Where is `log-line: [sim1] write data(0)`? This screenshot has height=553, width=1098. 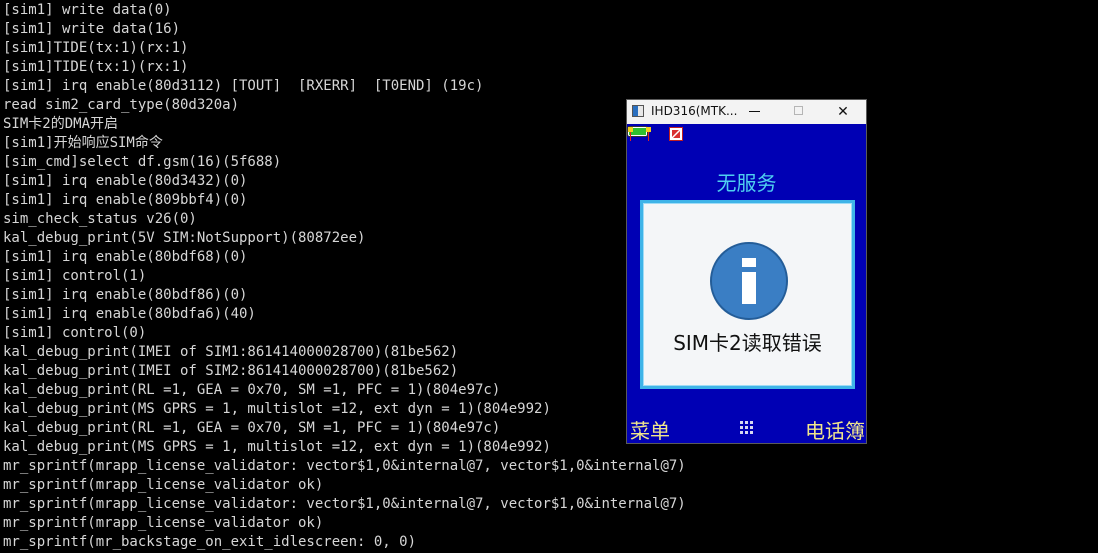
log-line: [sim1] write data(0) is located at coordinates (87, 10).